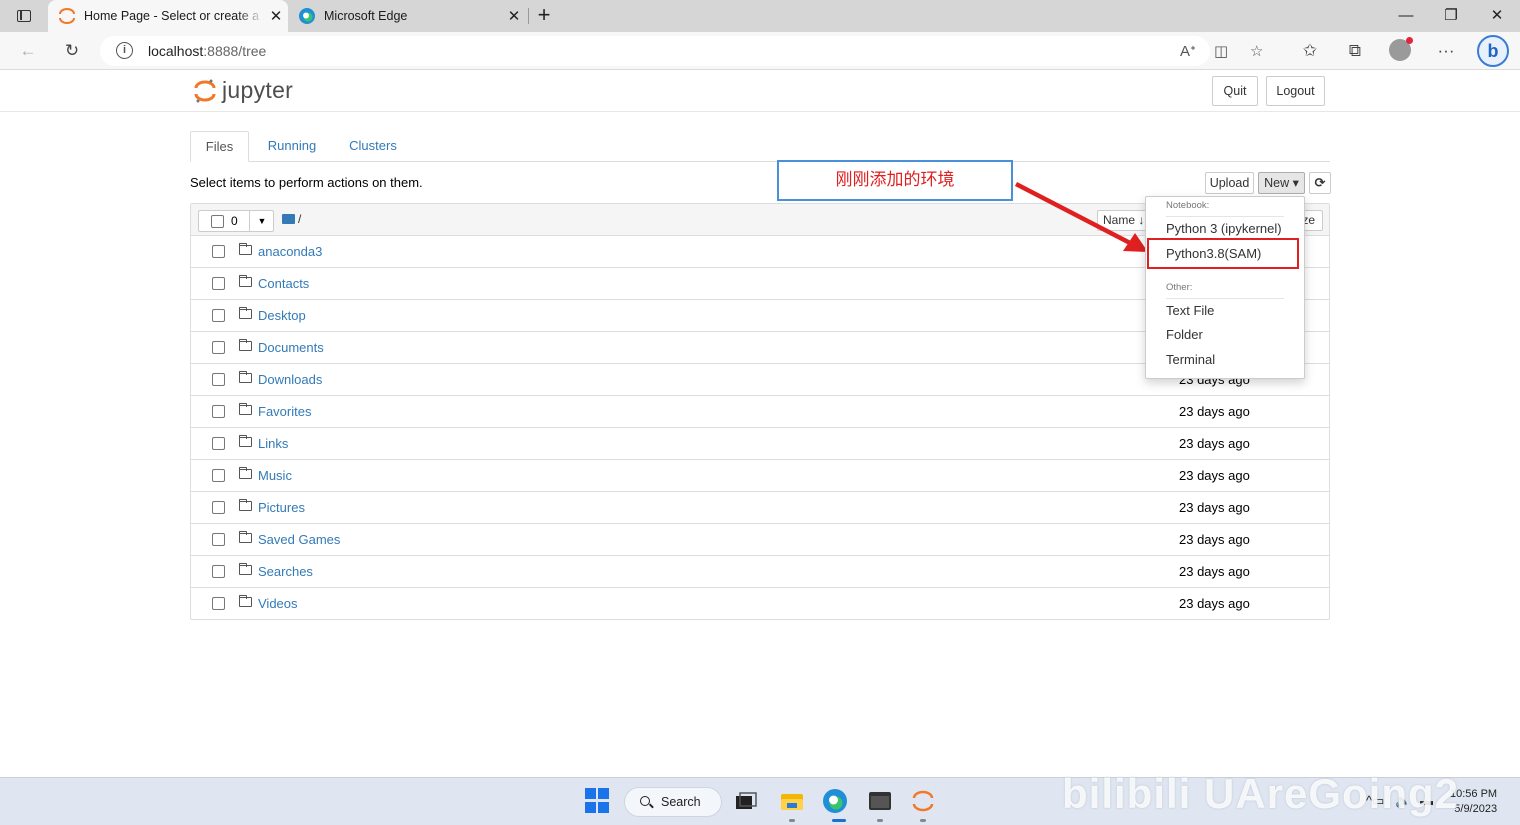 Image resolution: width=1520 pixels, height=825 pixels. I want to click on breadcrumb: /, so click(291, 219).